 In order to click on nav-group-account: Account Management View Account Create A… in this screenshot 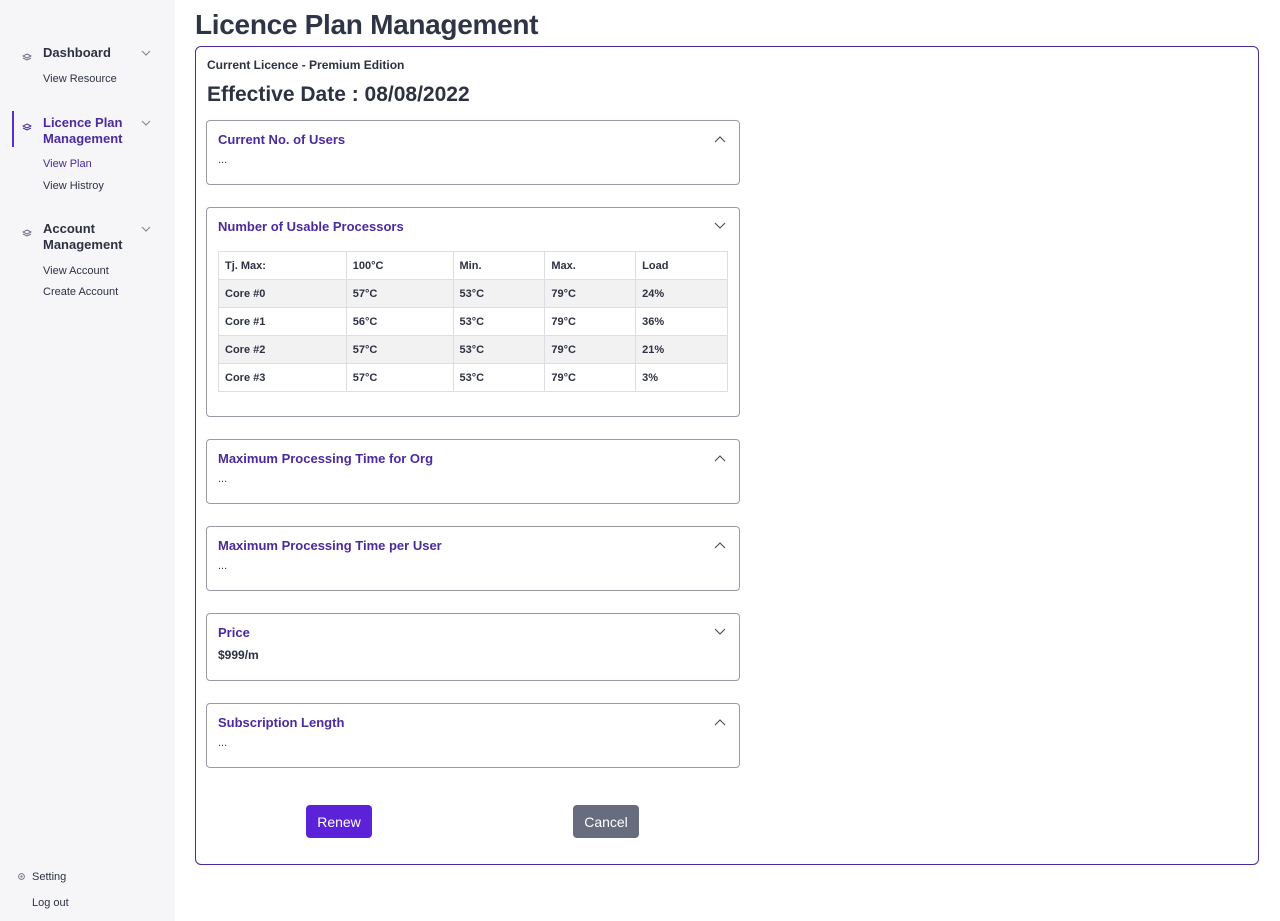, I will do `click(87, 259)`.